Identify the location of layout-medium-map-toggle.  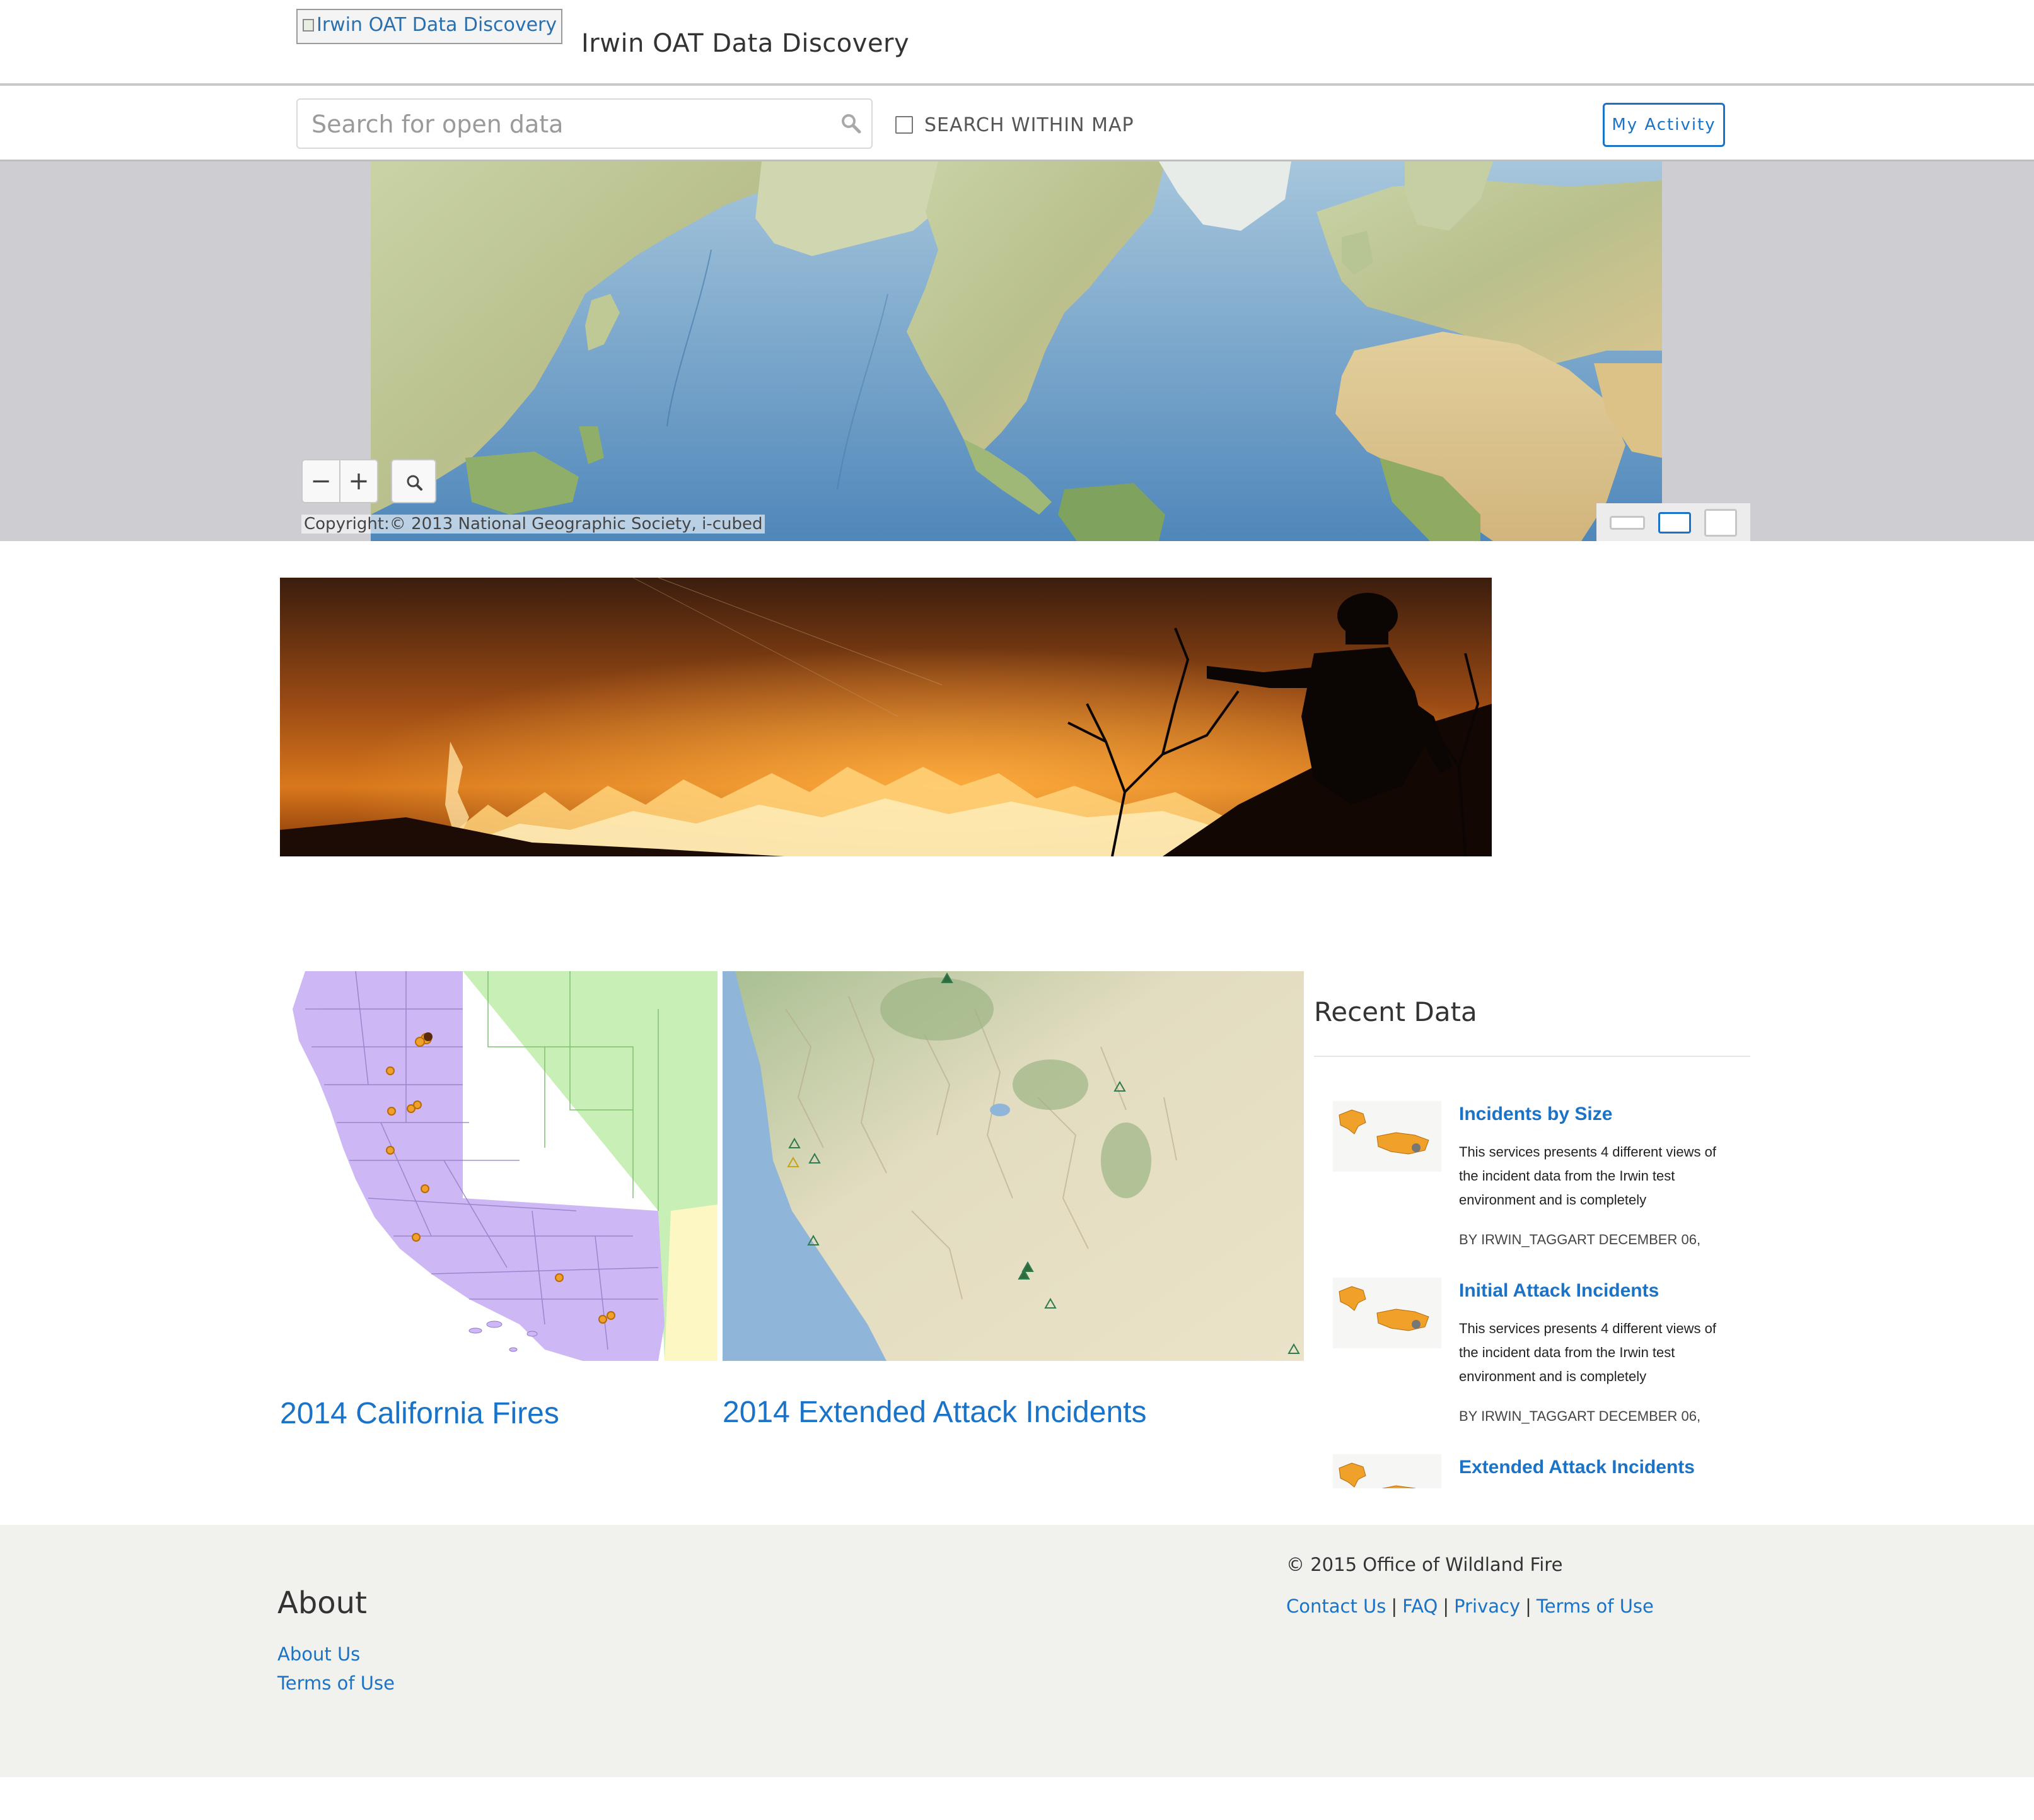
(1674, 523).